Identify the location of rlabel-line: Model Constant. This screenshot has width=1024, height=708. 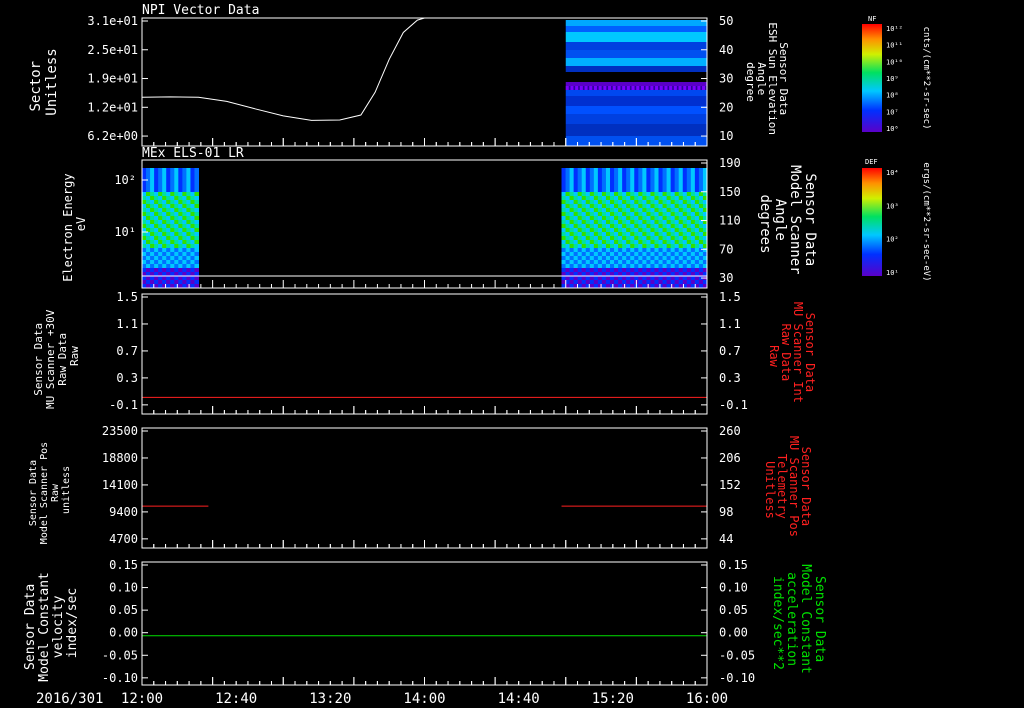
(805, 619).